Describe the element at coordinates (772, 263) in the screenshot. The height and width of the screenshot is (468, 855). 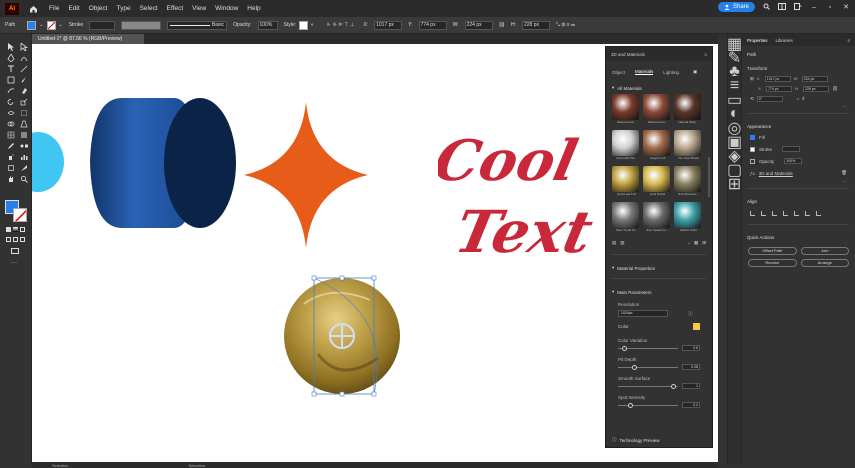
I see `recolor-button: Recolor` at that location.